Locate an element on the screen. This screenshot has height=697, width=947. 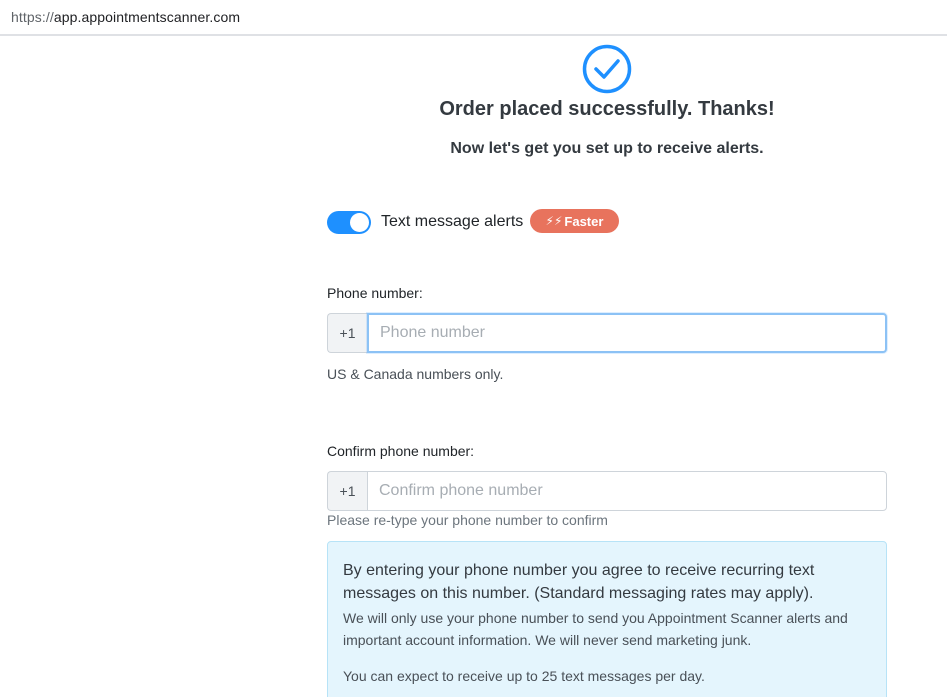
faster-badge-label: Faster is located at coordinates (584, 221).